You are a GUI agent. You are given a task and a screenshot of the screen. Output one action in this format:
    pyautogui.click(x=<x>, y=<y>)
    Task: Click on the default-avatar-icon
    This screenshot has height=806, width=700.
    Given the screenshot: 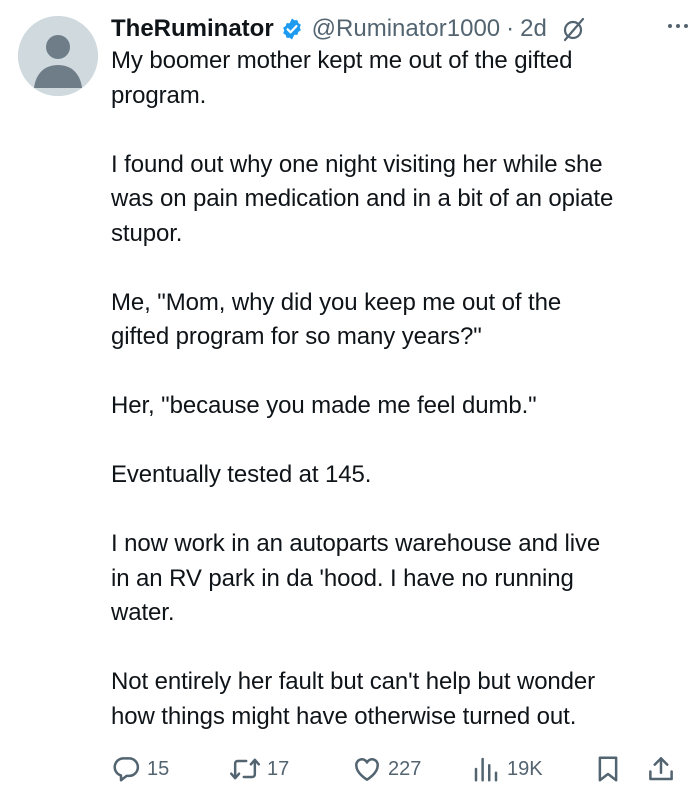 What is the action you would take?
    pyautogui.click(x=58, y=56)
    